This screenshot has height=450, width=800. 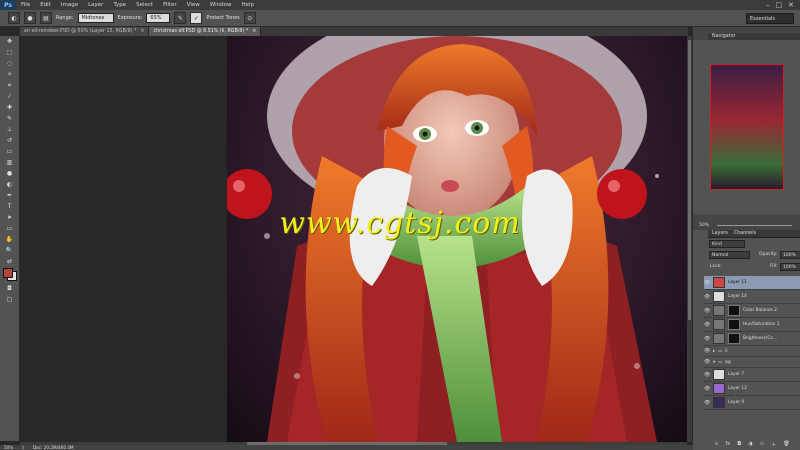 What do you see at coordinates (726, 351) in the screenshot?
I see `layer-name: li` at bounding box center [726, 351].